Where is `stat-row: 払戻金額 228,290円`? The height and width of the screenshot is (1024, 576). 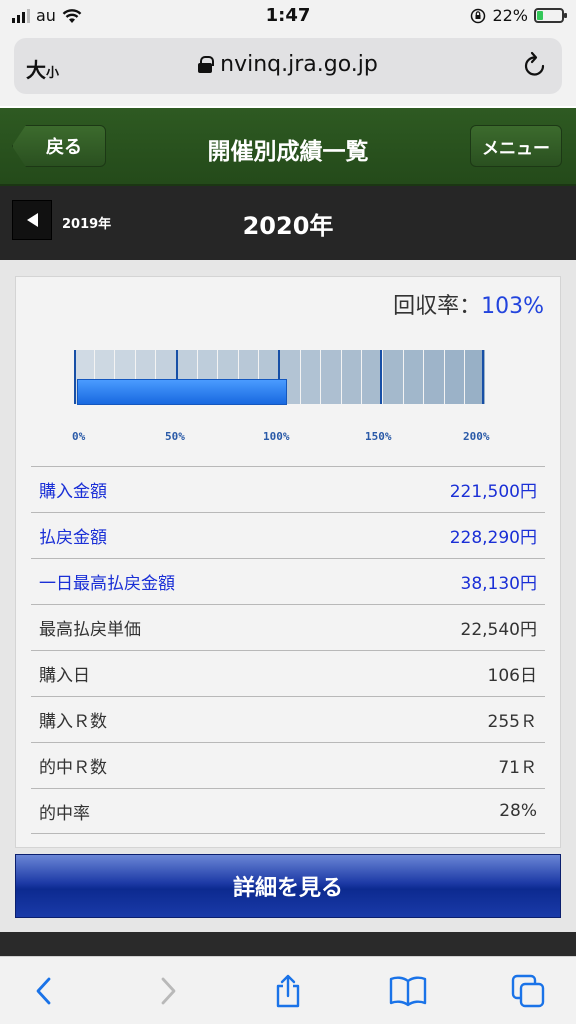 stat-row: 払戻金額 228,290円 is located at coordinates (288, 535).